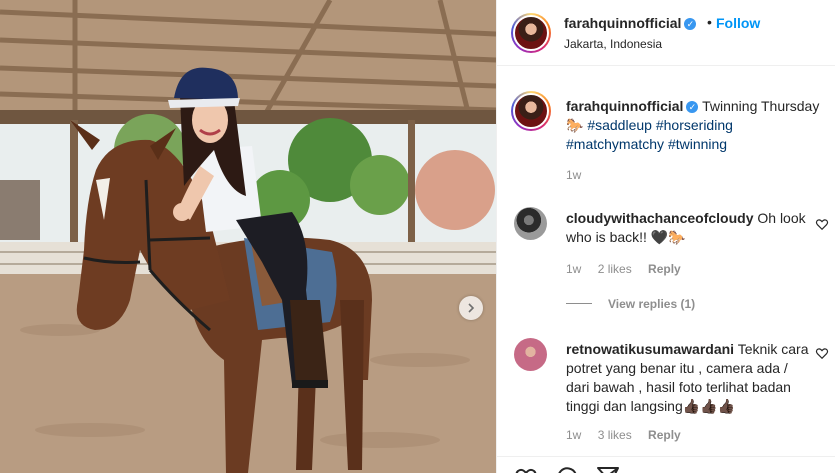 Image resolution: width=835 pixels, height=473 pixels. Describe the element at coordinates (579, 303) in the screenshot. I see `replies-divider` at that location.